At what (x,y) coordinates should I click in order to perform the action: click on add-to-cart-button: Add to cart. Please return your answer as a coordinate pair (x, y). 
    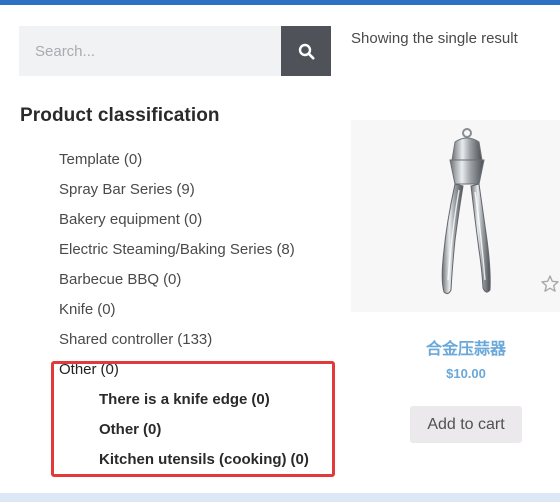
    Looking at the image, I should click on (466, 424).